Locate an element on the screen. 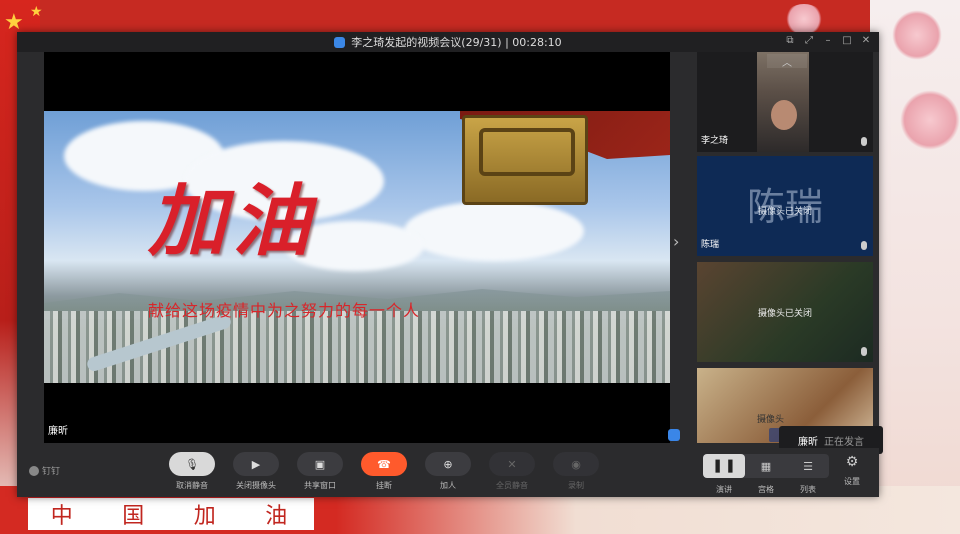 This screenshot has width=960, height=534. share-window-button: ▣ 共享窗口 is located at coordinates (320, 471).